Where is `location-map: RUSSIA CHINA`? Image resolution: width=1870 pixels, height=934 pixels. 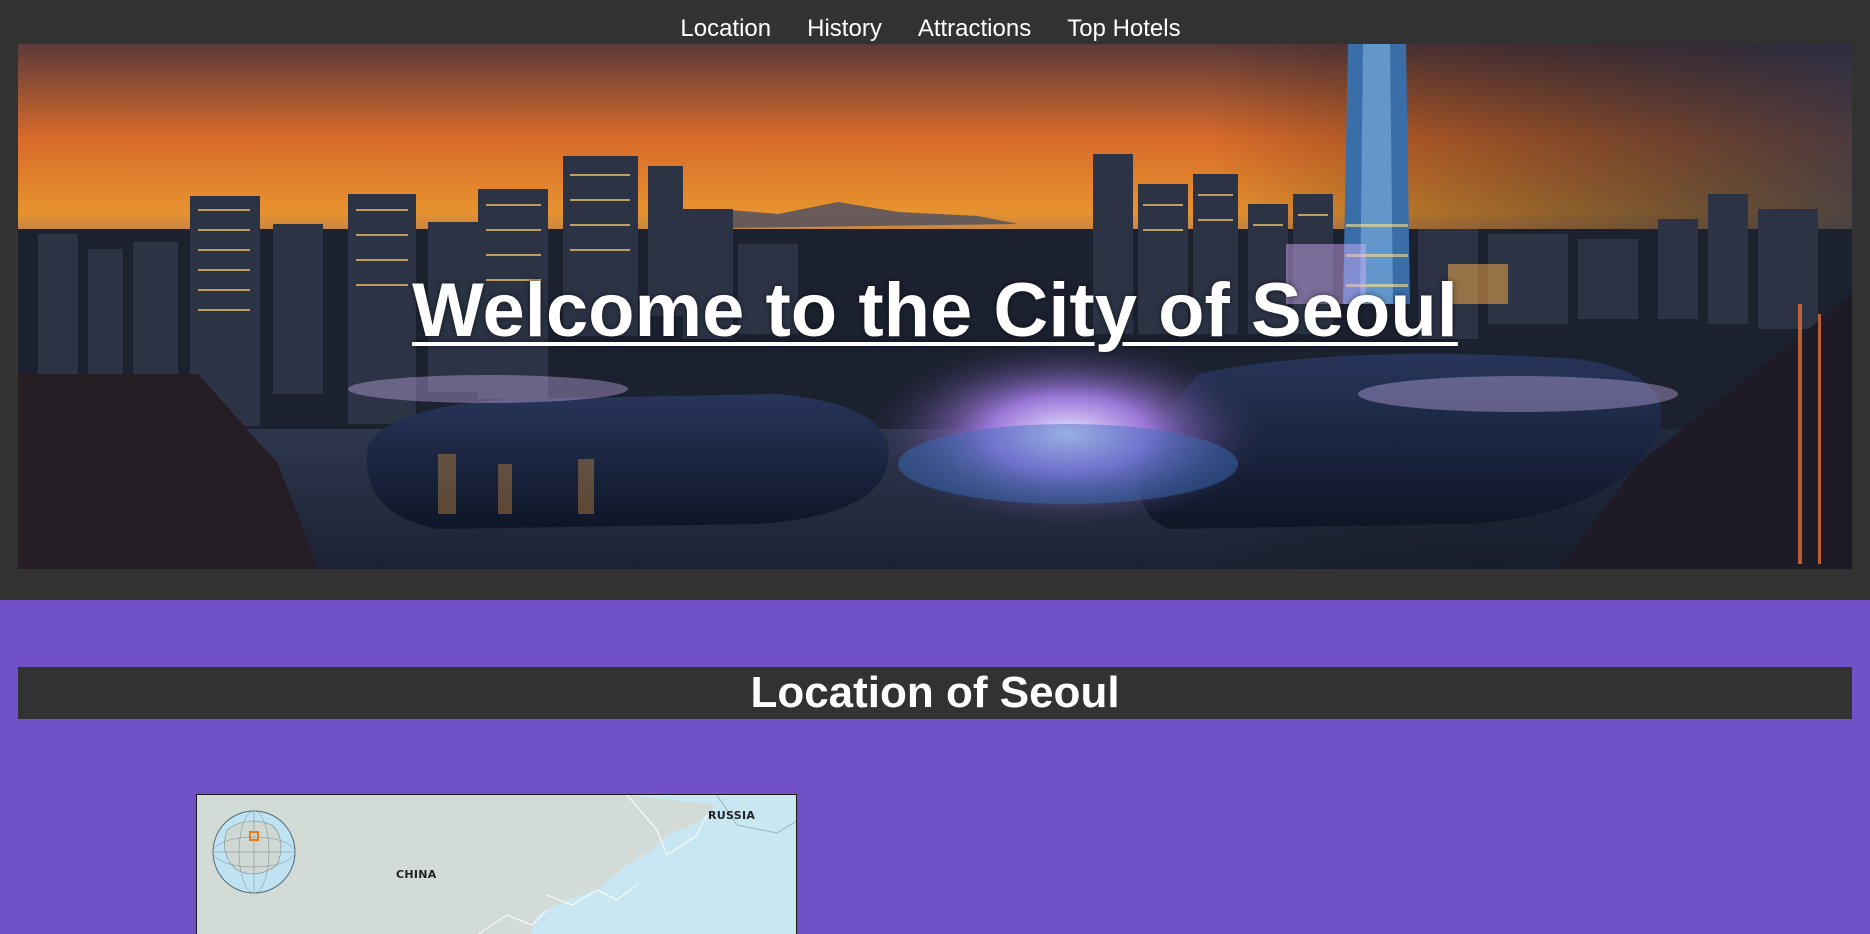 location-map: RUSSIA CHINA is located at coordinates (496, 864).